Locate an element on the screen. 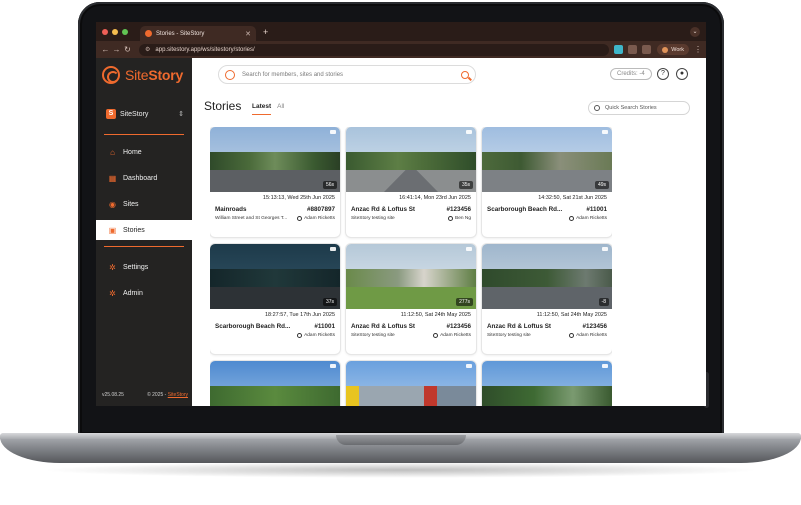 The height and width of the screenshot is (505, 801). sidebar-item-home: ⌂ Home is located at coordinates (144, 152).